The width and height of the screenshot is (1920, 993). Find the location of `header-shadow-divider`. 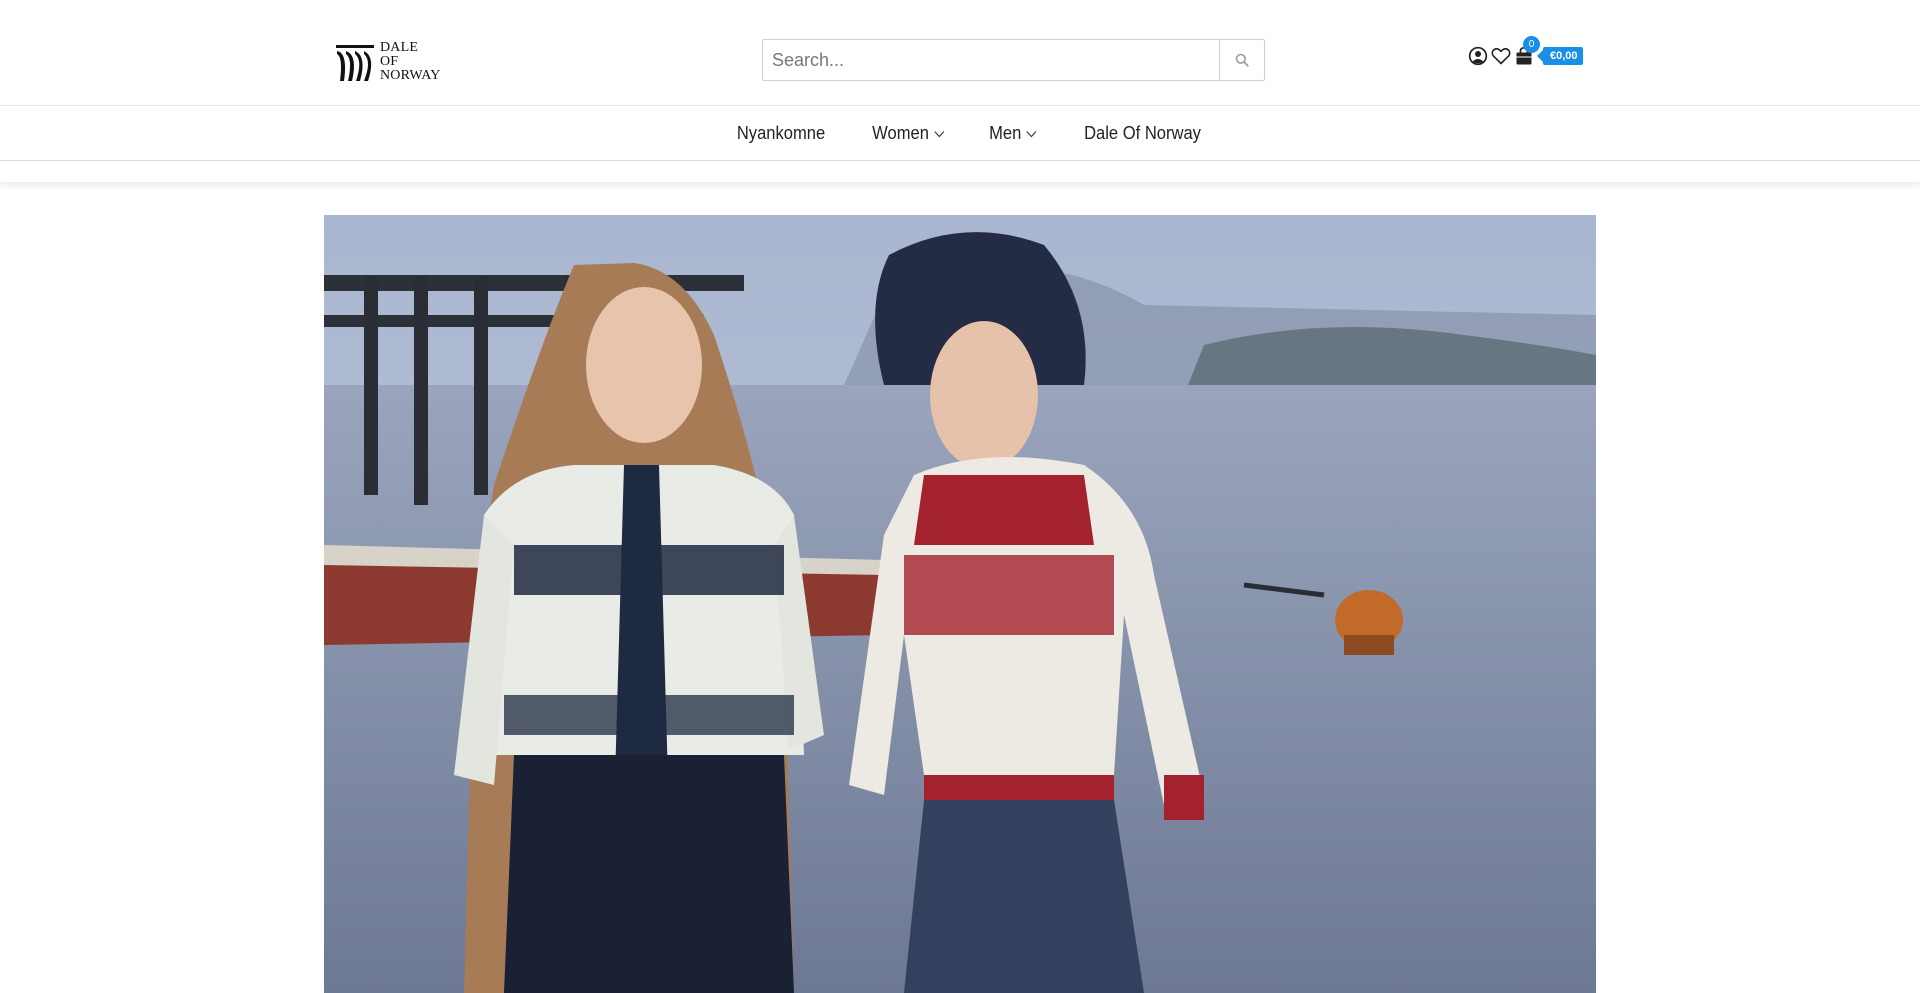

header-shadow-divider is located at coordinates (960, 172).